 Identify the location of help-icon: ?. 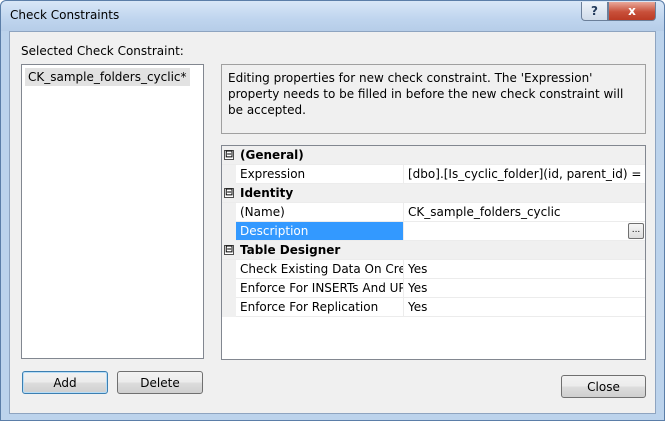
(594, 11).